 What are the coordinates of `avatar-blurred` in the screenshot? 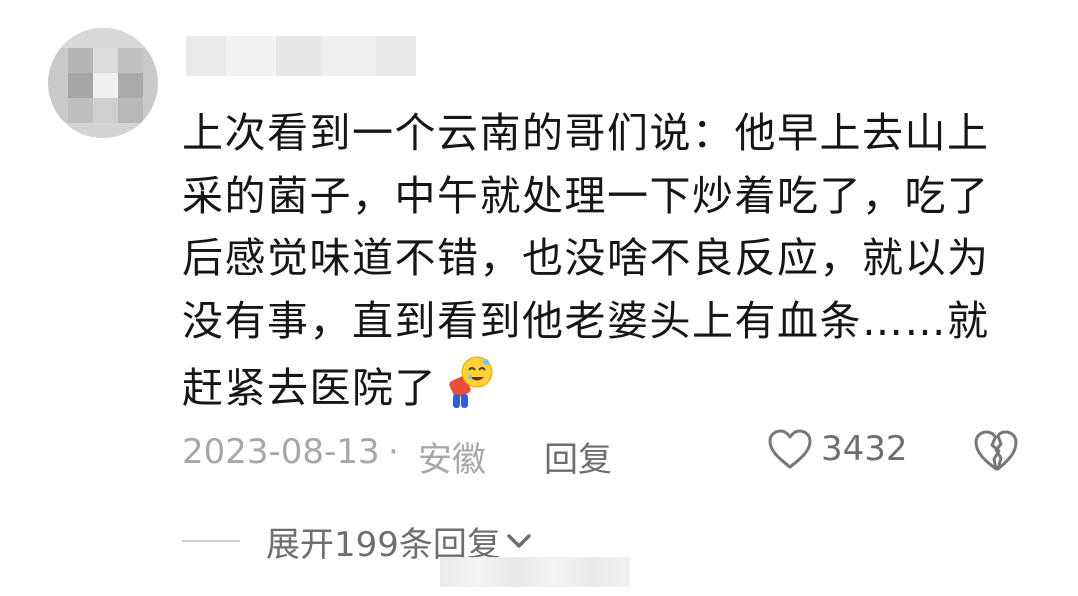 It's located at (103, 83).